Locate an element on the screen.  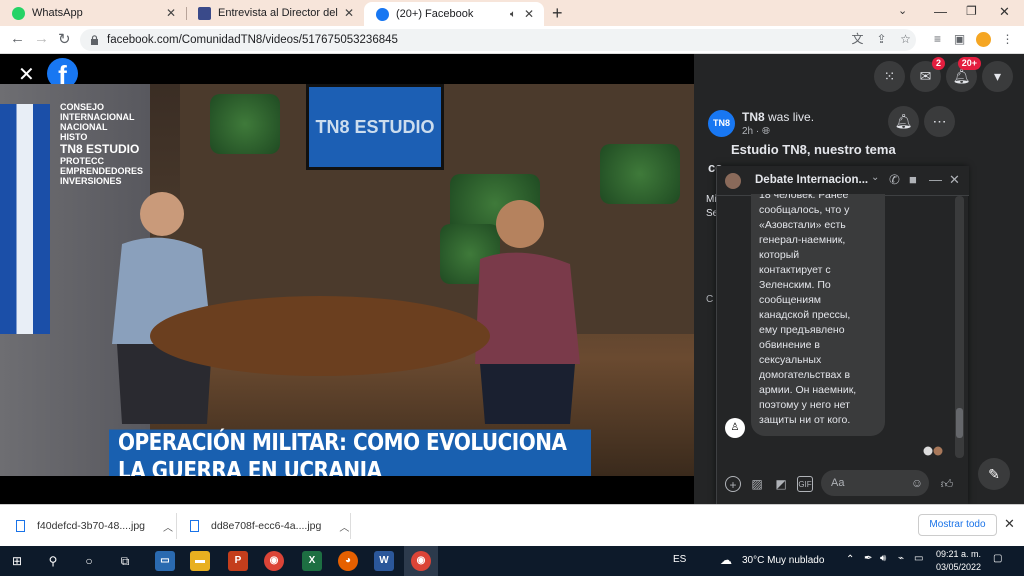
page-name-link: TN8 is located at coordinates (753, 117).